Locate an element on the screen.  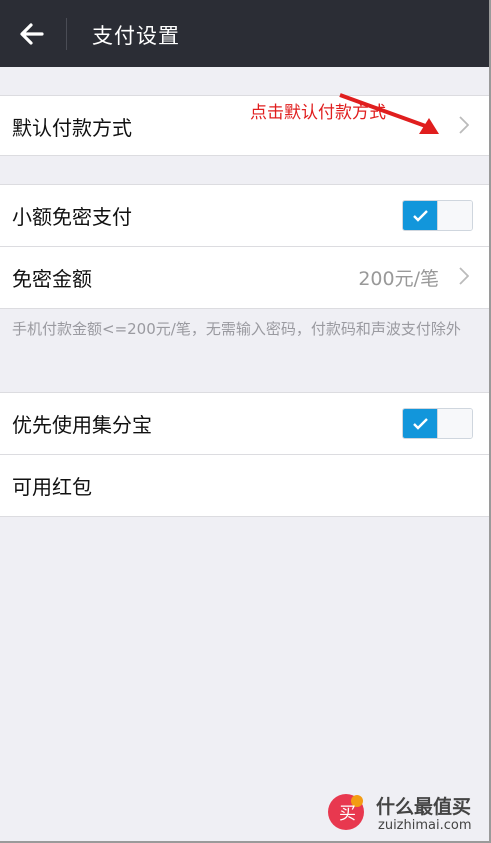
nav-divider is located at coordinates (66, 34).